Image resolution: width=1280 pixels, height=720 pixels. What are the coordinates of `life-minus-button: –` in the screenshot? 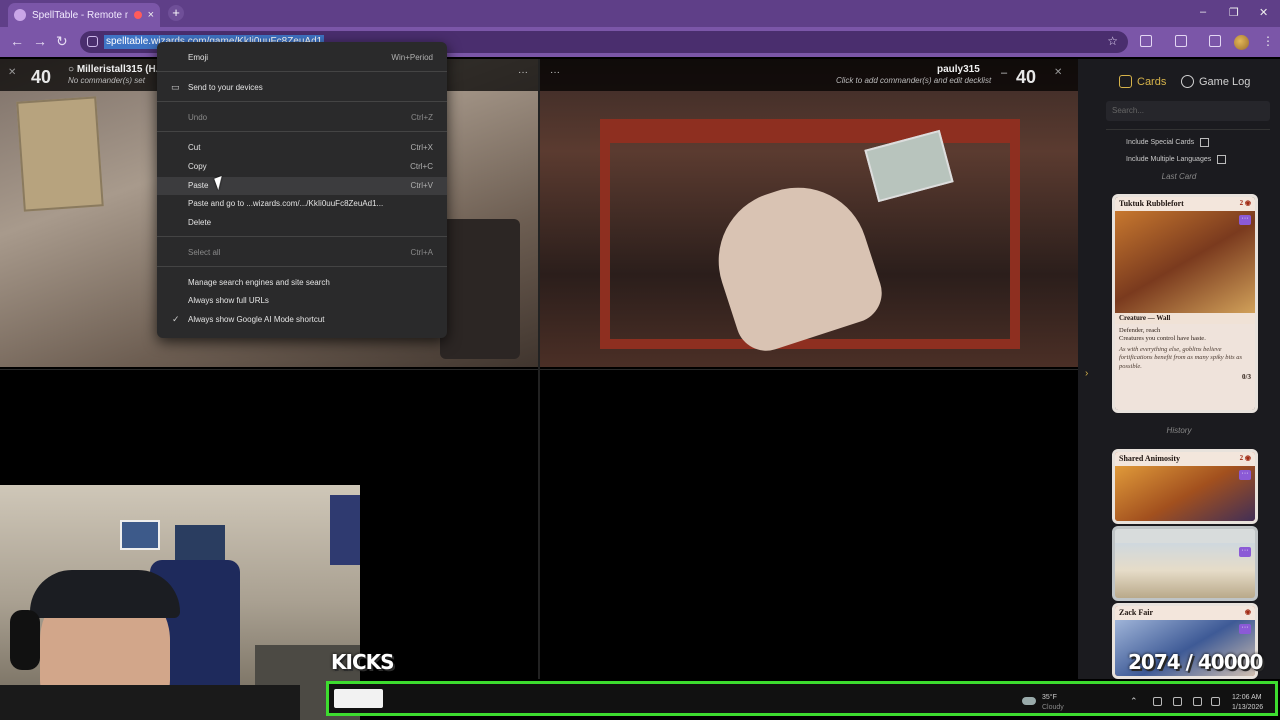 It's located at (1004, 73).